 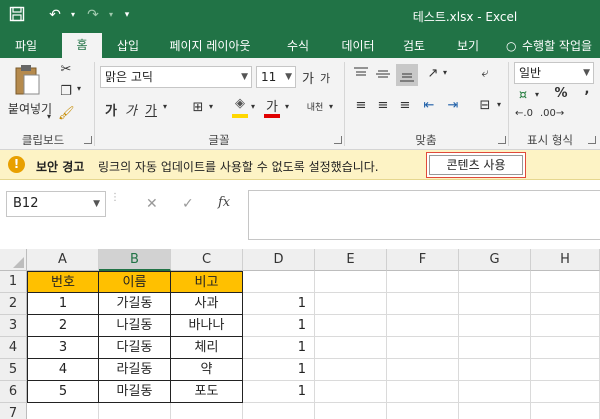 What do you see at coordinates (128, 46) in the screenshot?
I see `tab-insert: 삽입` at bounding box center [128, 46].